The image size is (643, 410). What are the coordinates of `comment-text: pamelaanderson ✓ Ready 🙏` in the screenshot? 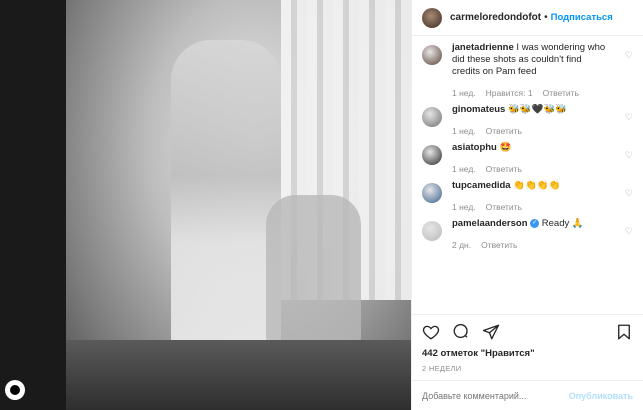 It's located at (532, 224).